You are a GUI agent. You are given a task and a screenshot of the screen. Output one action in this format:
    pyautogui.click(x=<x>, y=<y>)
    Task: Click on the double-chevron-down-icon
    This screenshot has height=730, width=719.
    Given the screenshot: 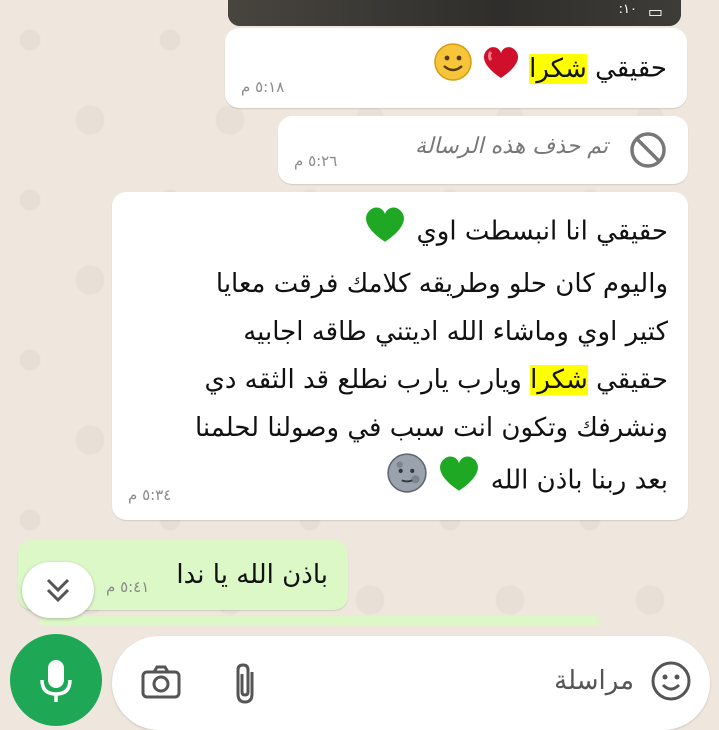 What is the action you would take?
    pyautogui.click(x=58, y=590)
    